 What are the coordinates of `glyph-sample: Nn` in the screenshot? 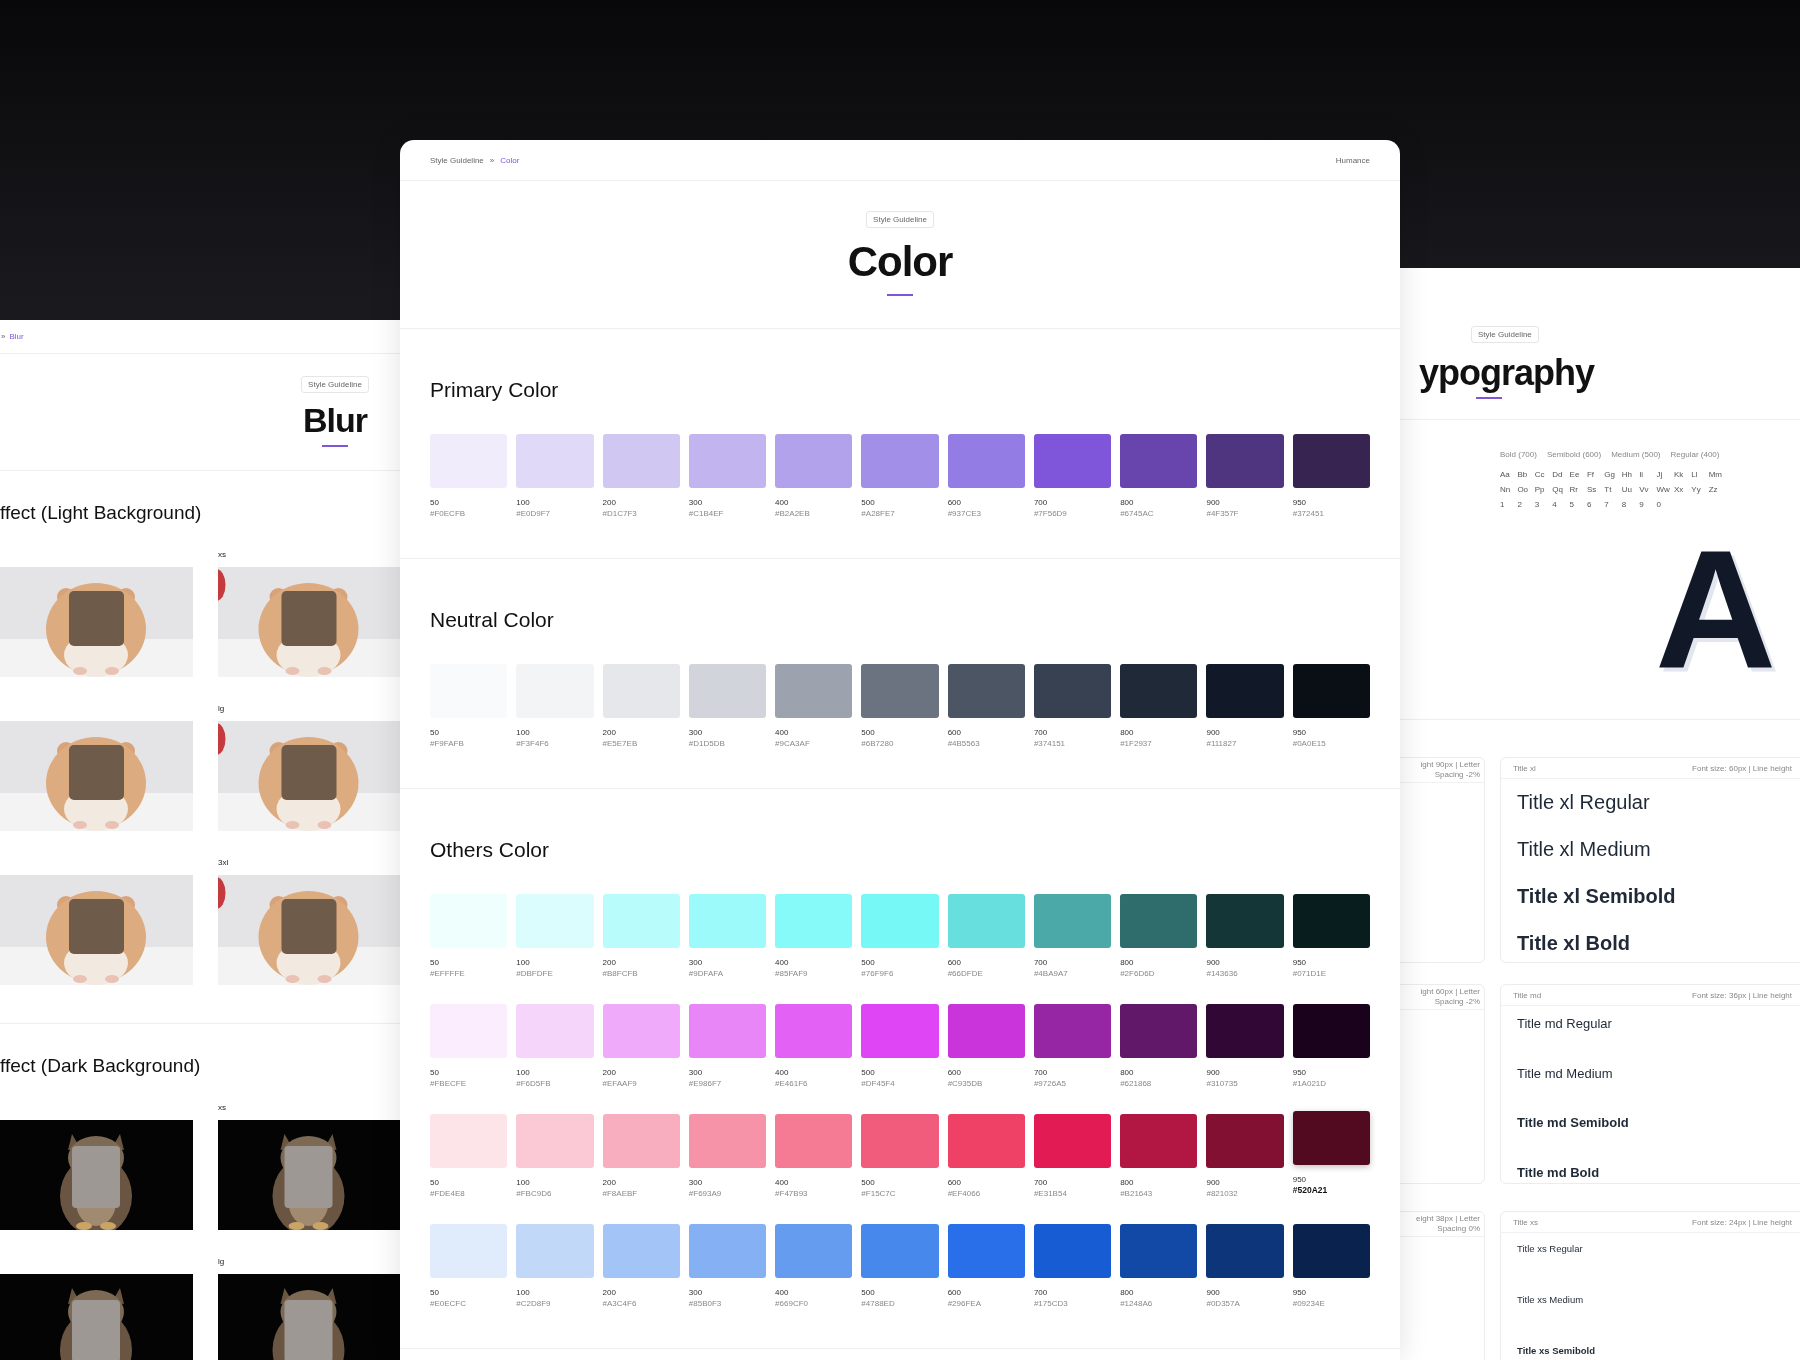 It's located at (1506, 490).